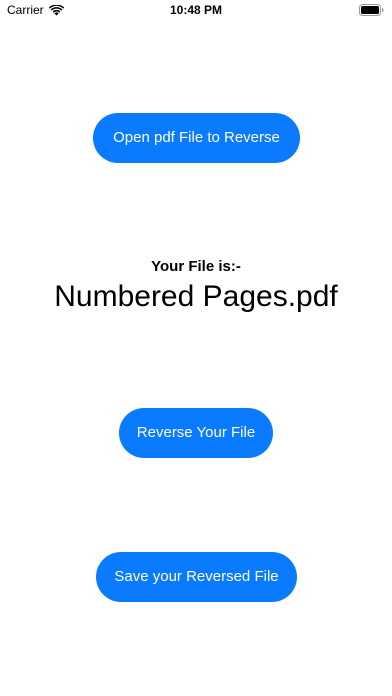 This screenshot has height=696, width=392. Describe the element at coordinates (196, 296) in the screenshot. I see `file-name: Numbered Pages.pdf` at that location.